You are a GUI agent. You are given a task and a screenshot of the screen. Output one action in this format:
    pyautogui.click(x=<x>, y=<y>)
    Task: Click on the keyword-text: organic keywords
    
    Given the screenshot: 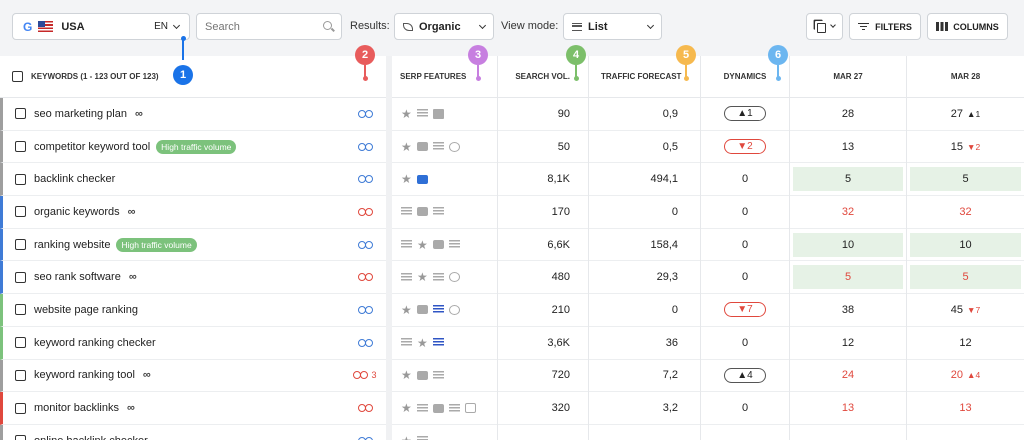 What is the action you would take?
    pyautogui.click(x=77, y=212)
    